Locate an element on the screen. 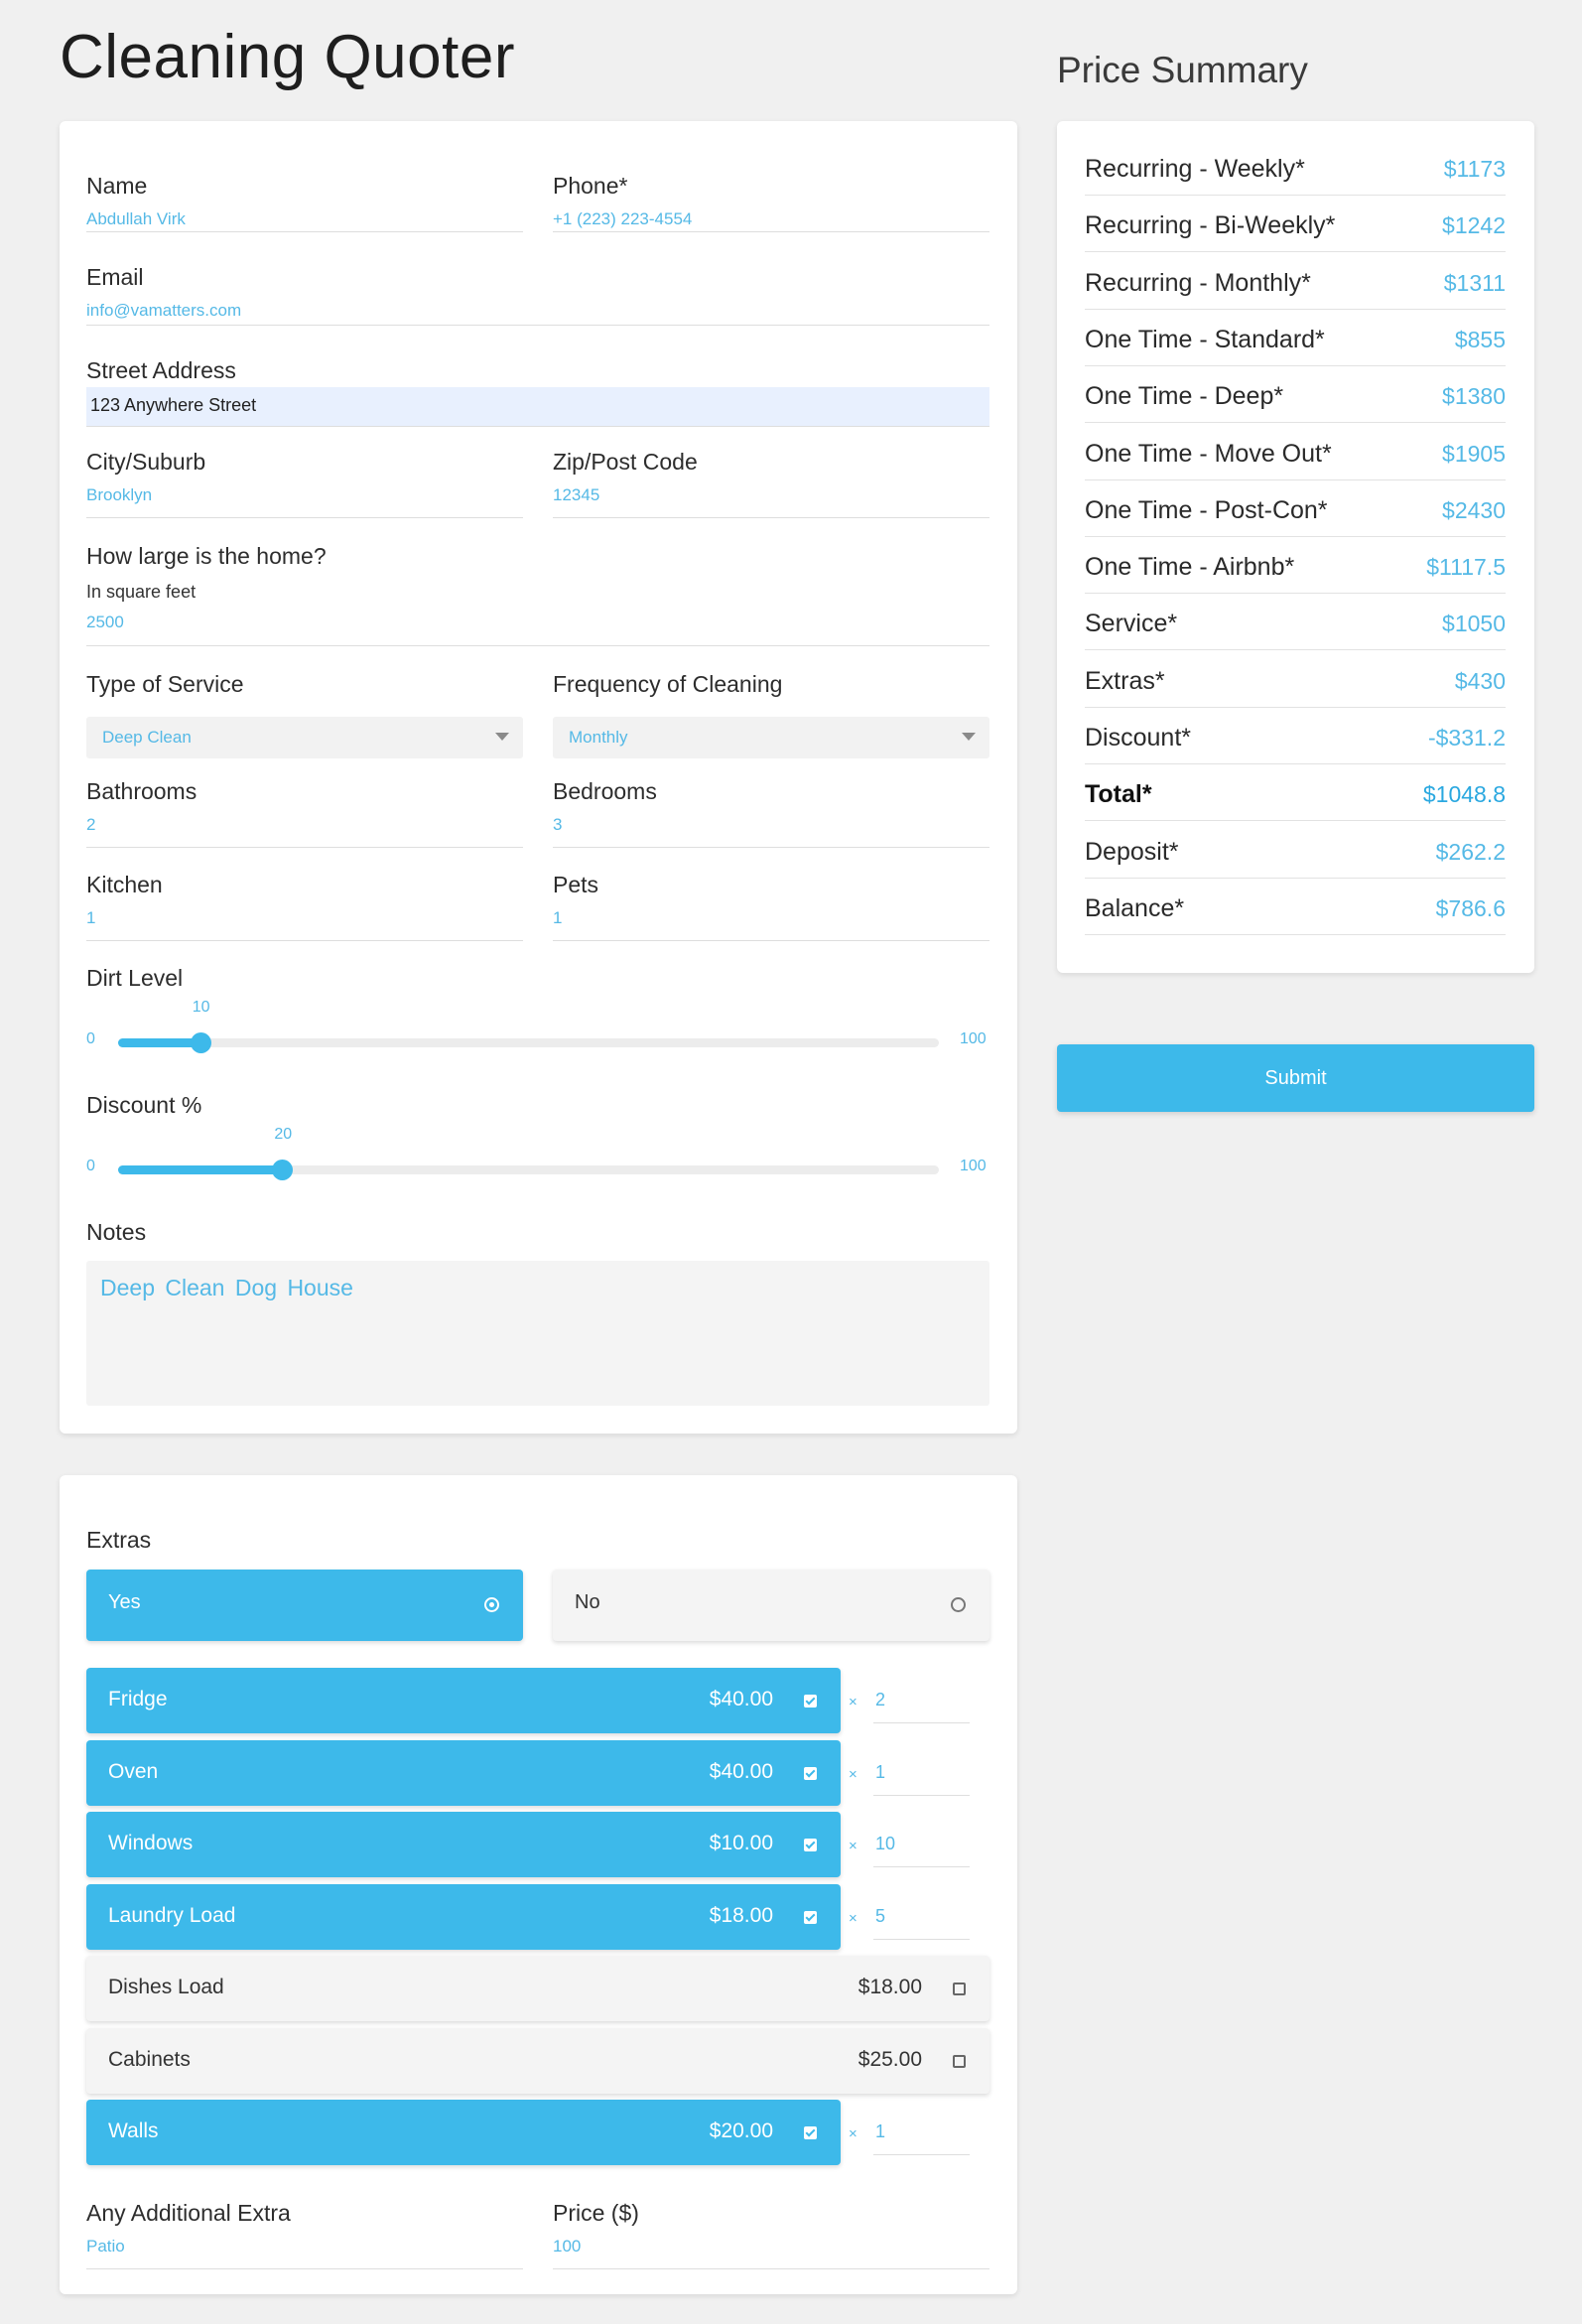 The image size is (1582, 2324). extras-no-radio: No is located at coordinates (771, 1606).